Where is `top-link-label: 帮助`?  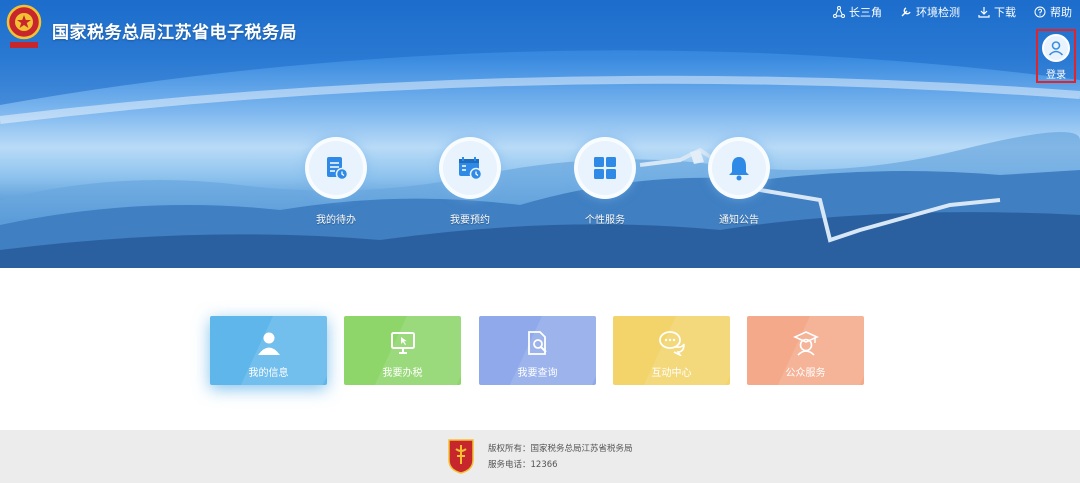
top-link-label: 帮助 is located at coordinates (1061, 12).